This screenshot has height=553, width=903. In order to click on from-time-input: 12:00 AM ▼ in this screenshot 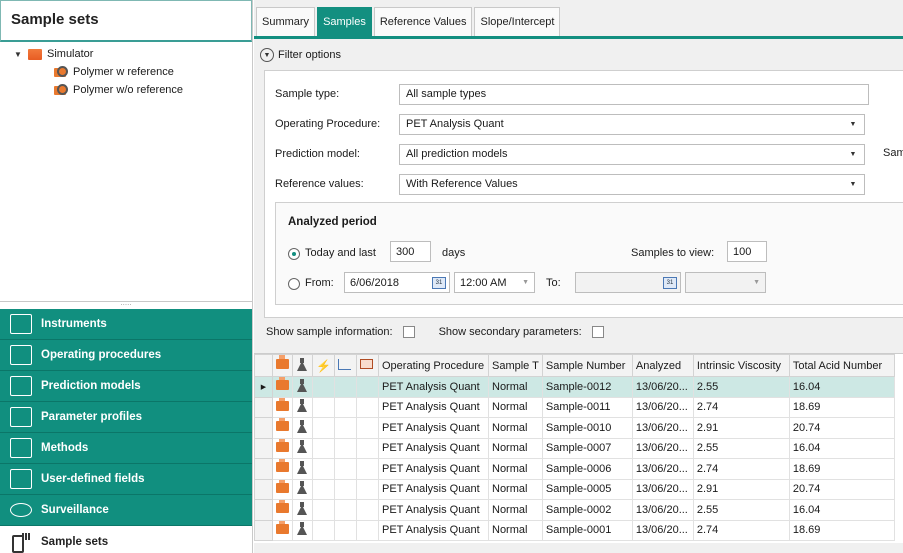, I will do `click(494, 282)`.